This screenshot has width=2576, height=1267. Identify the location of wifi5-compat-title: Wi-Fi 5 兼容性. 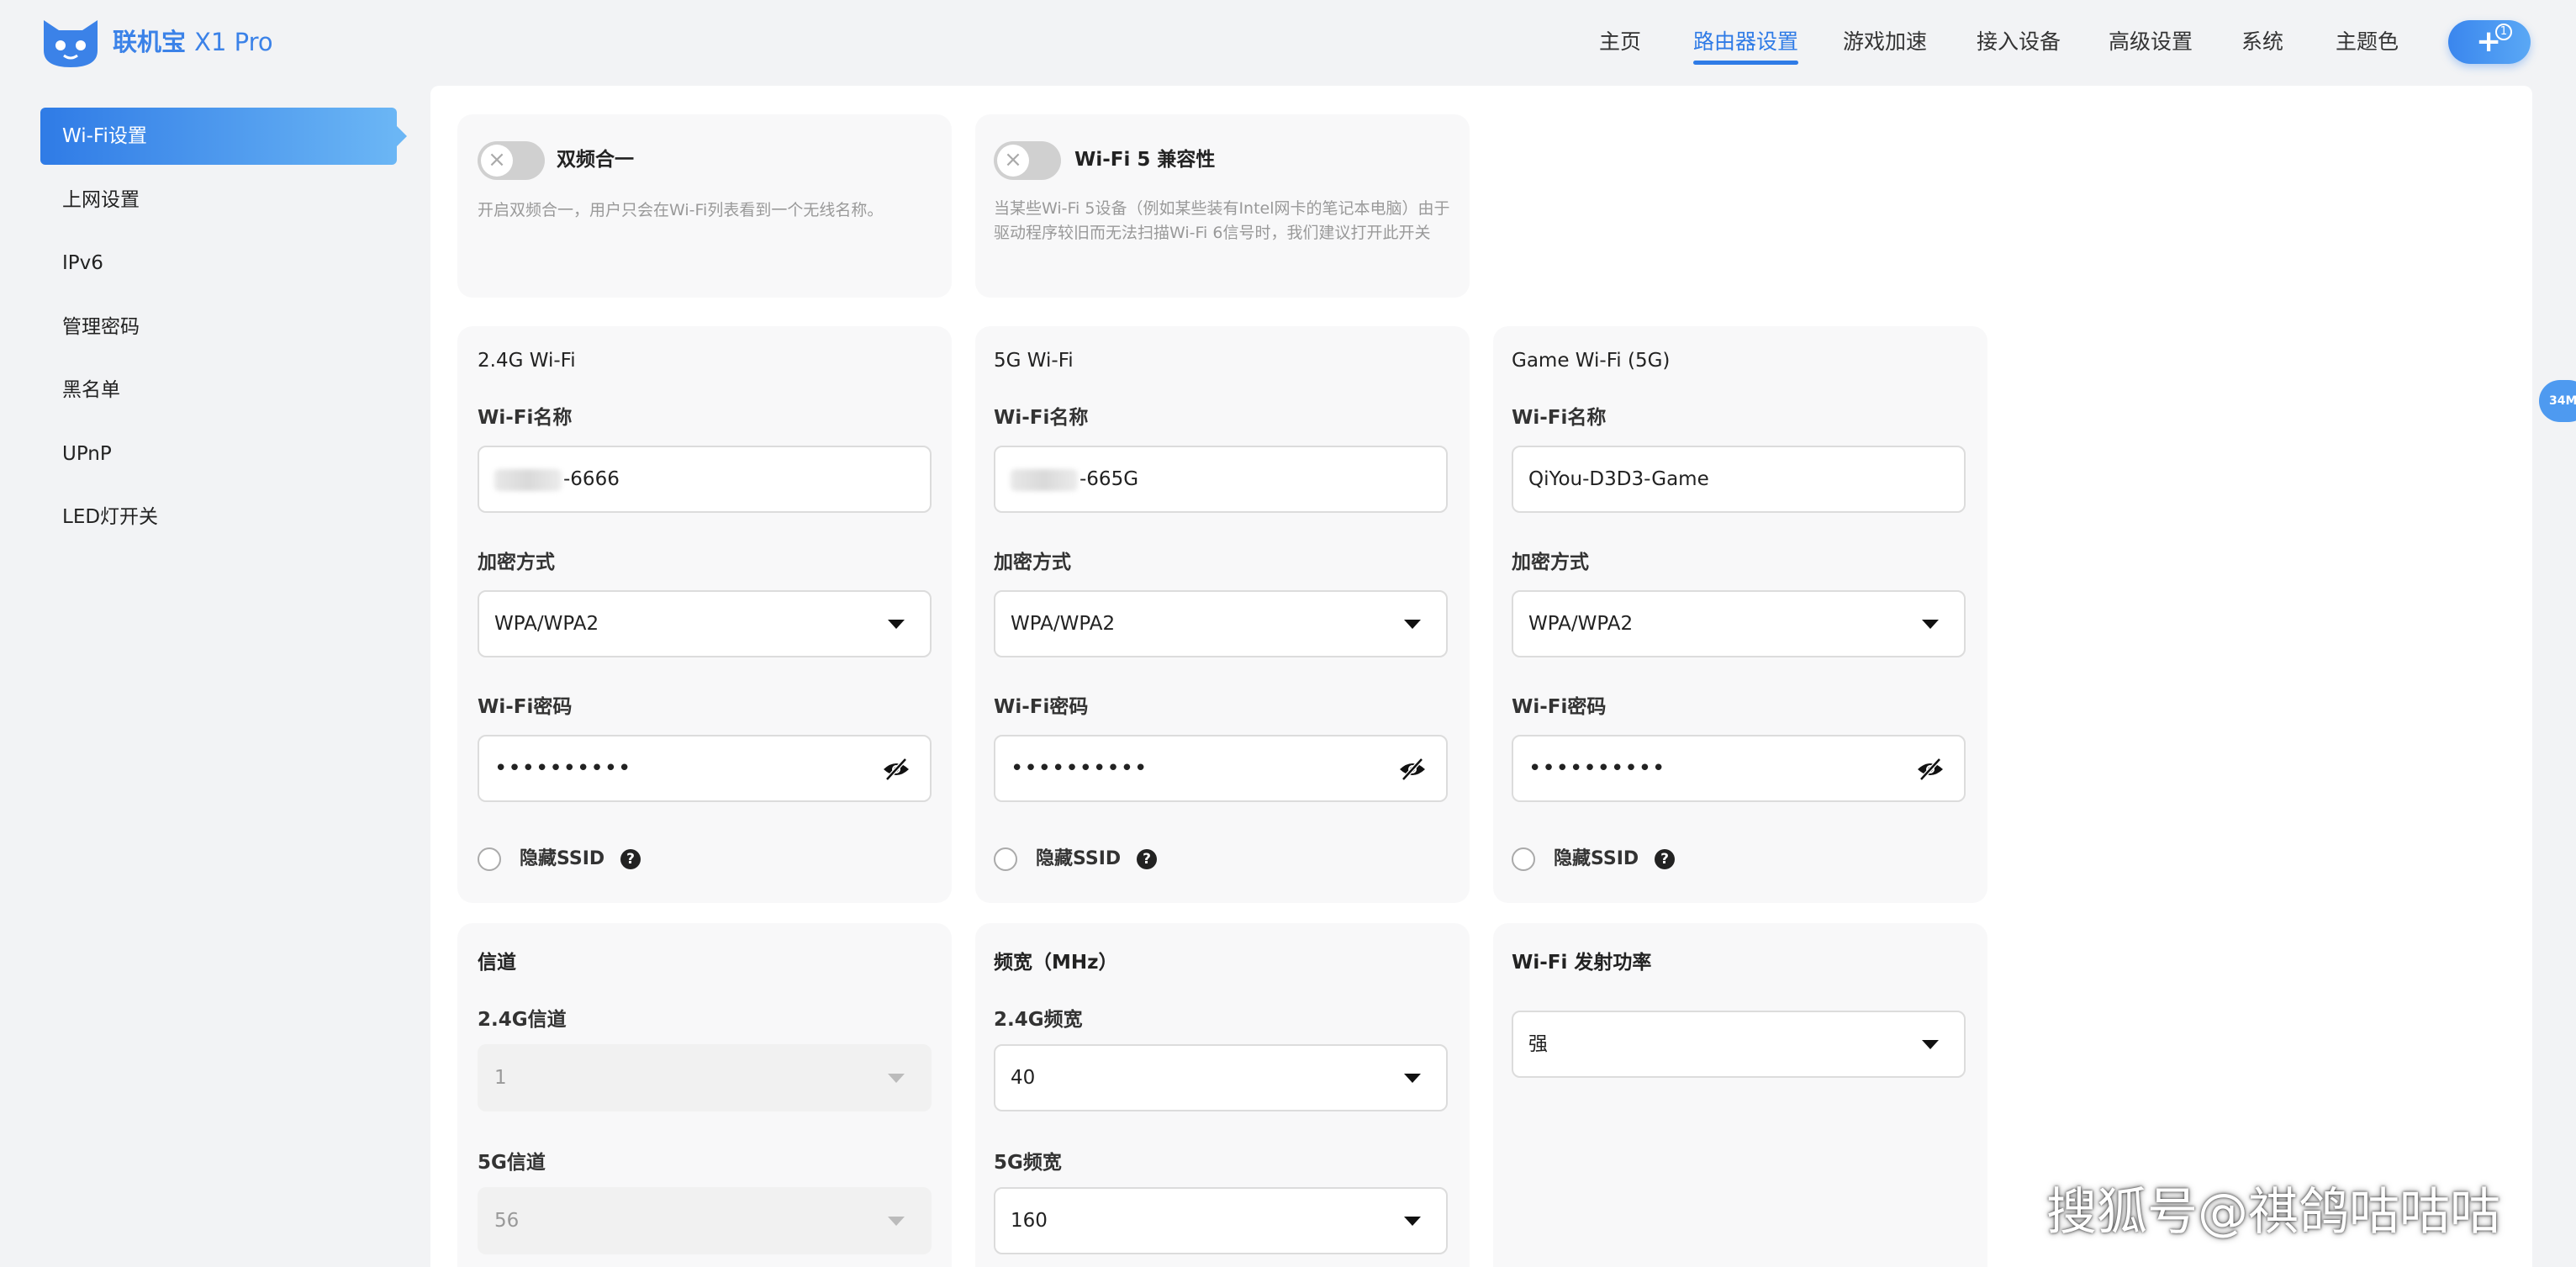
(1145, 160).